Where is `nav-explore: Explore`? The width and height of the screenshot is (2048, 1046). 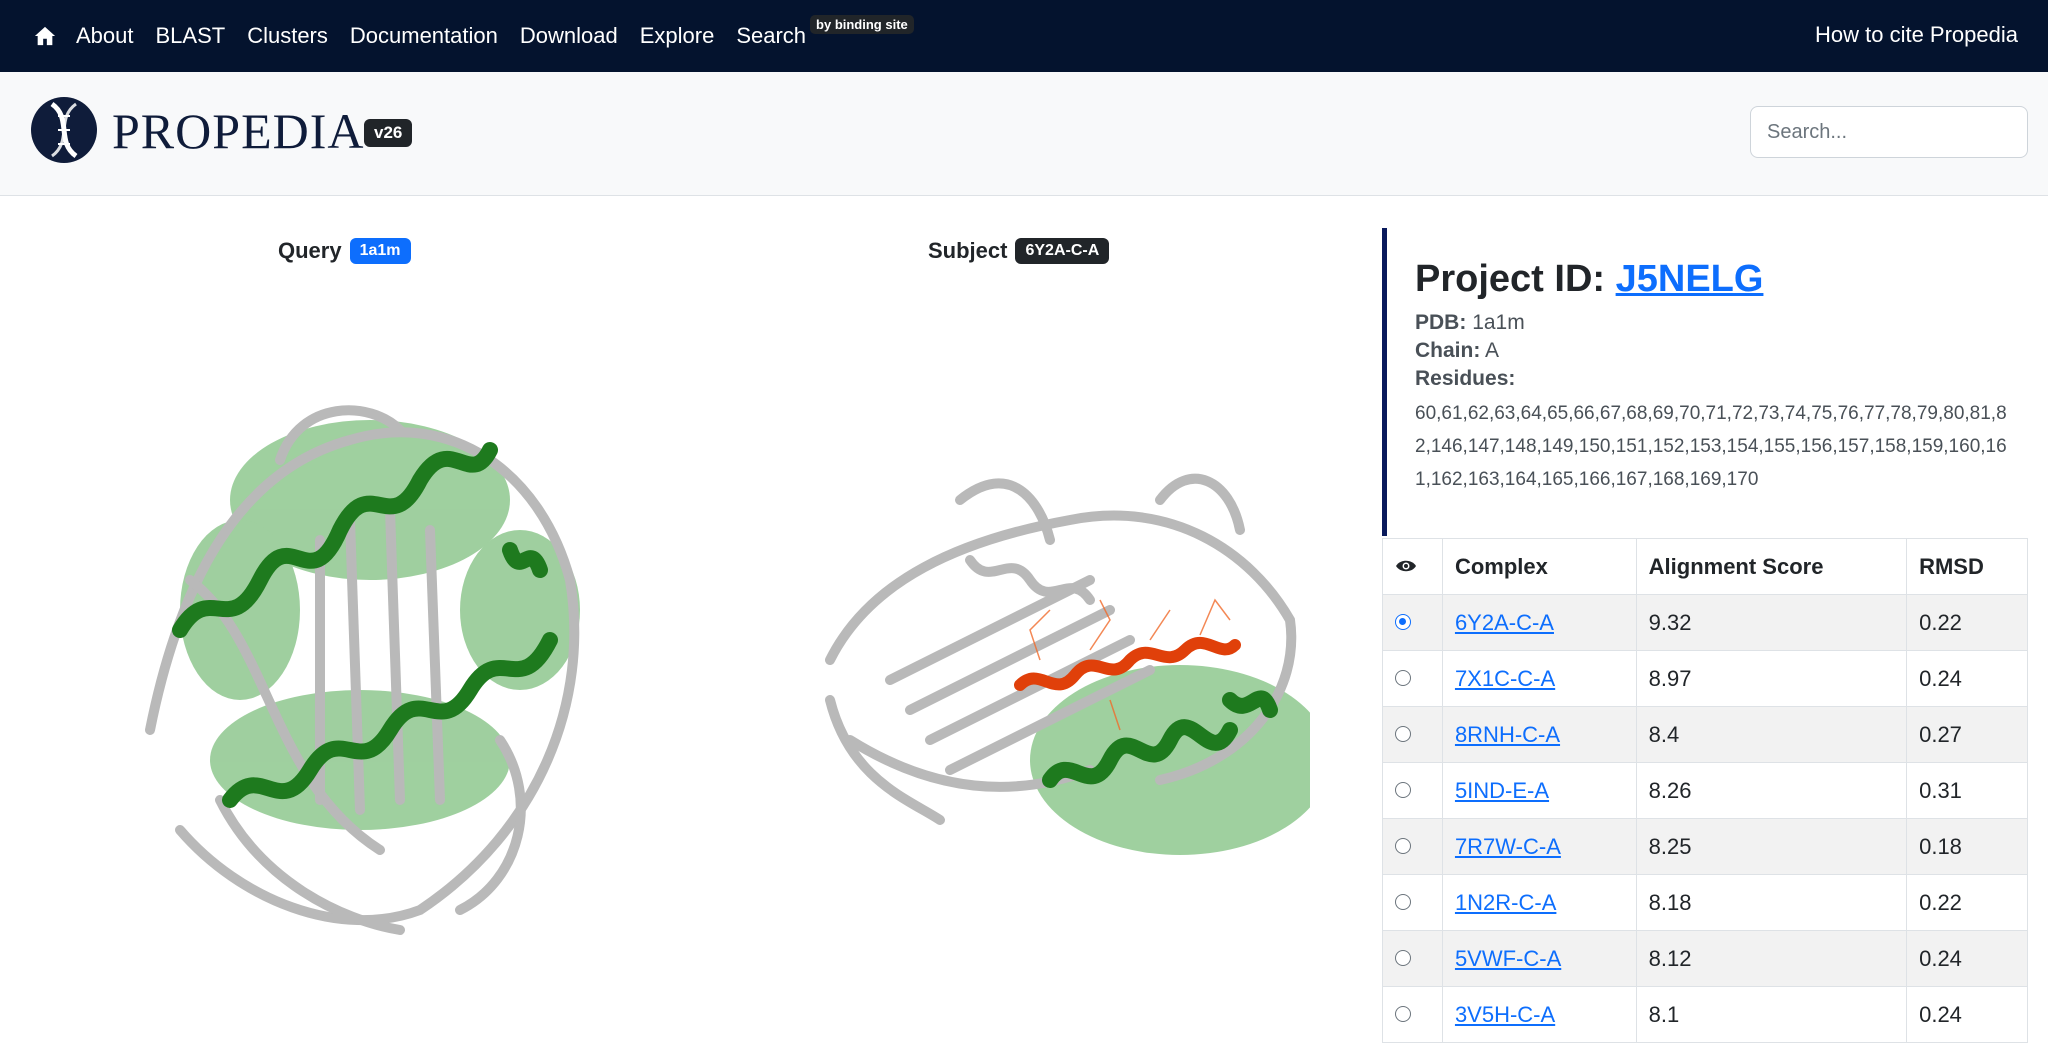
nav-explore: Explore is located at coordinates (677, 36).